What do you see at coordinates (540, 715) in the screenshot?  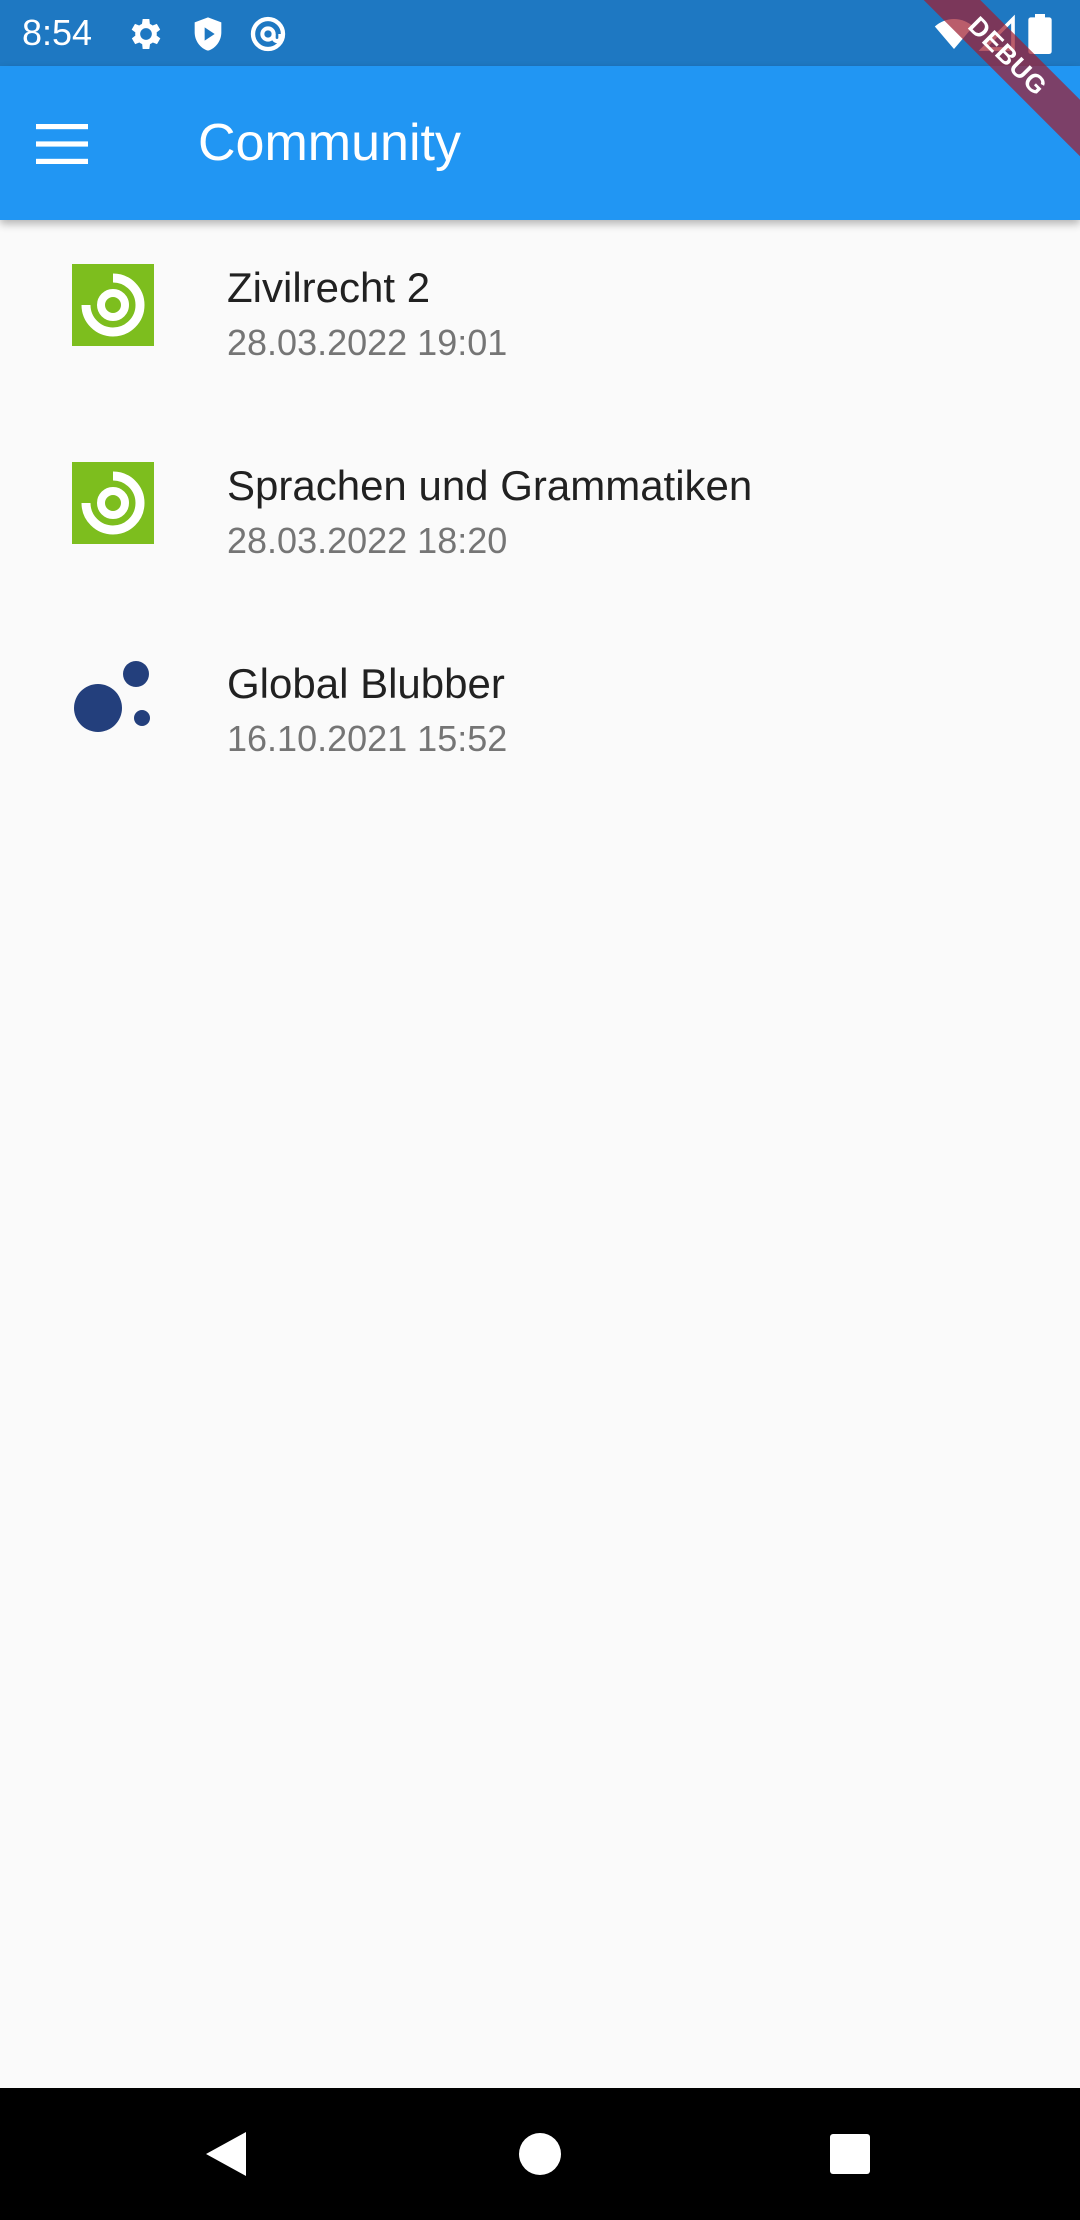 I see `community-list-item: Global Blubber 16.10.2021 15:52` at bounding box center [540, 715].